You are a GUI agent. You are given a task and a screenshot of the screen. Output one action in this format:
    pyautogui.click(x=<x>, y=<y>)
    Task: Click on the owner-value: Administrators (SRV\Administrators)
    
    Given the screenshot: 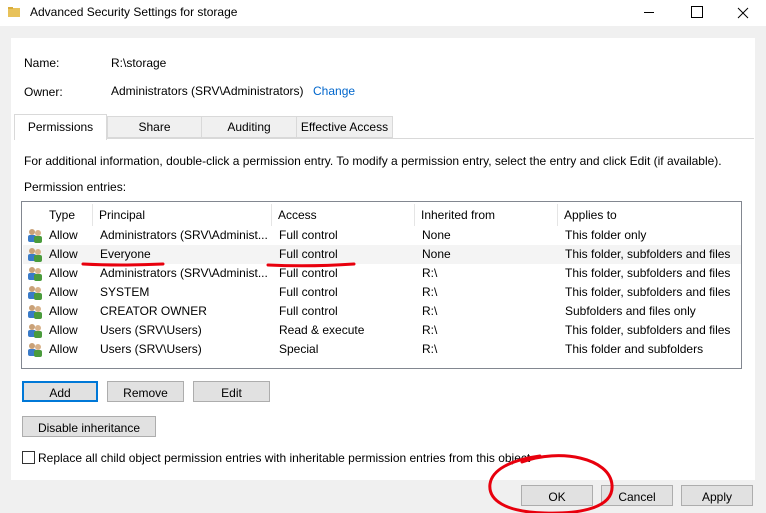 What is the action you would take?
    pyautogui.click(x=207, y=91)
    